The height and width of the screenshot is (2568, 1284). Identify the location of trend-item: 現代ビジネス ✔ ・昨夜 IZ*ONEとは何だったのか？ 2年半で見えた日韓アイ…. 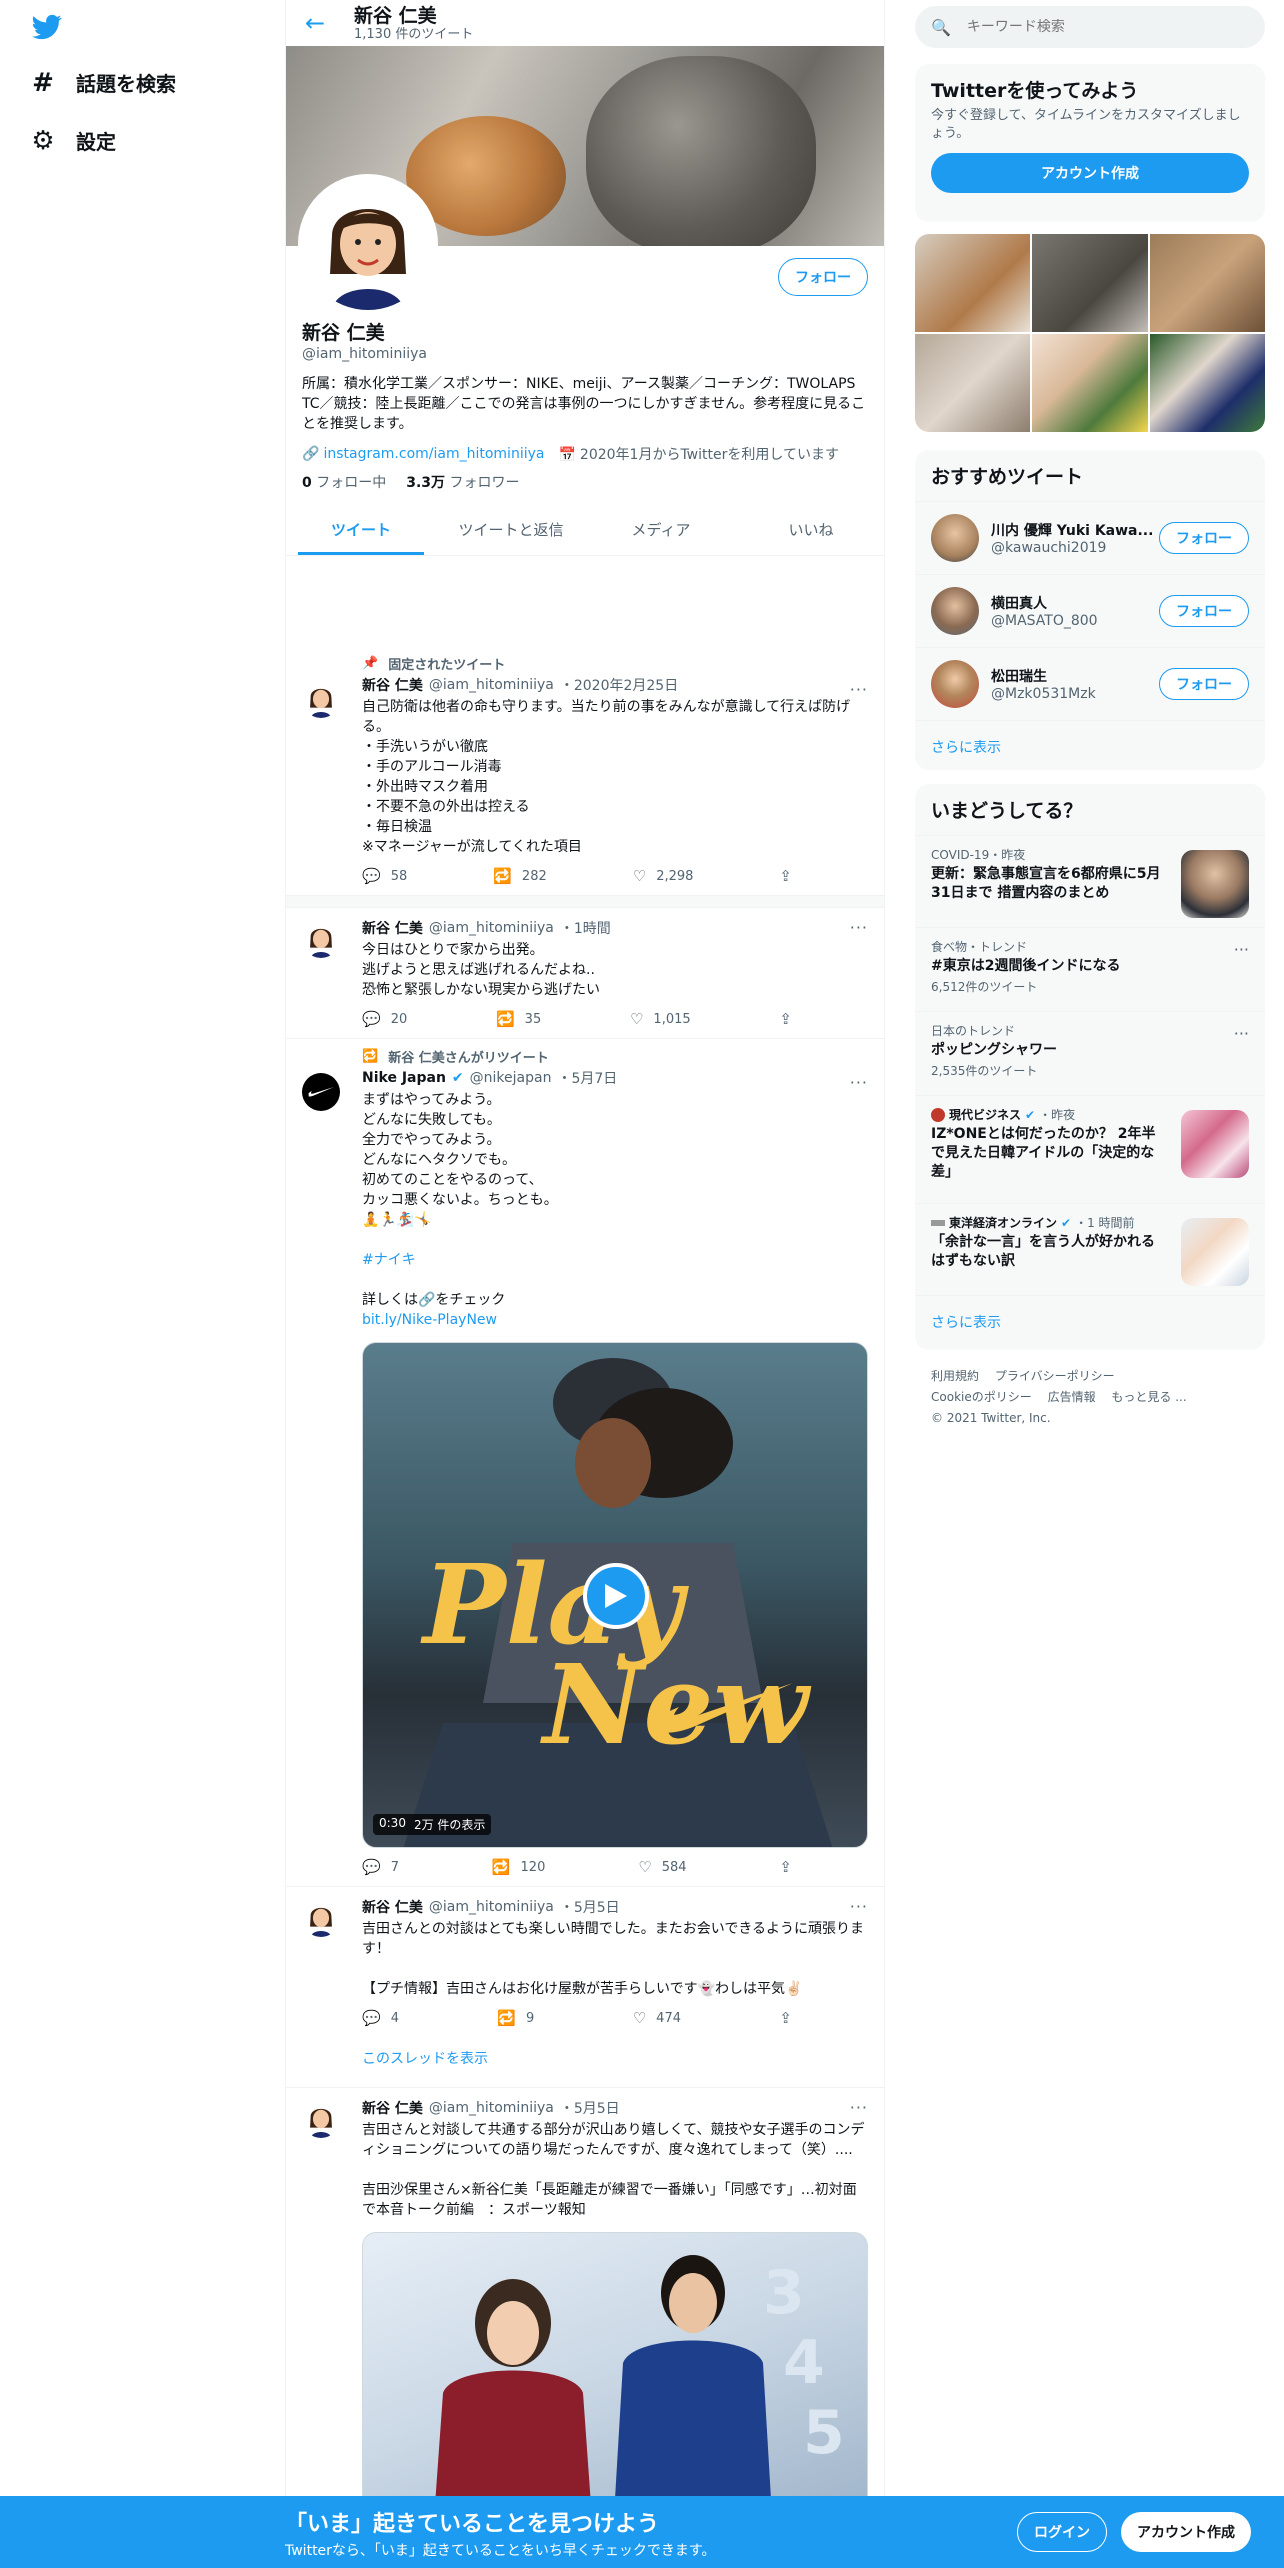
(1090, 1149).